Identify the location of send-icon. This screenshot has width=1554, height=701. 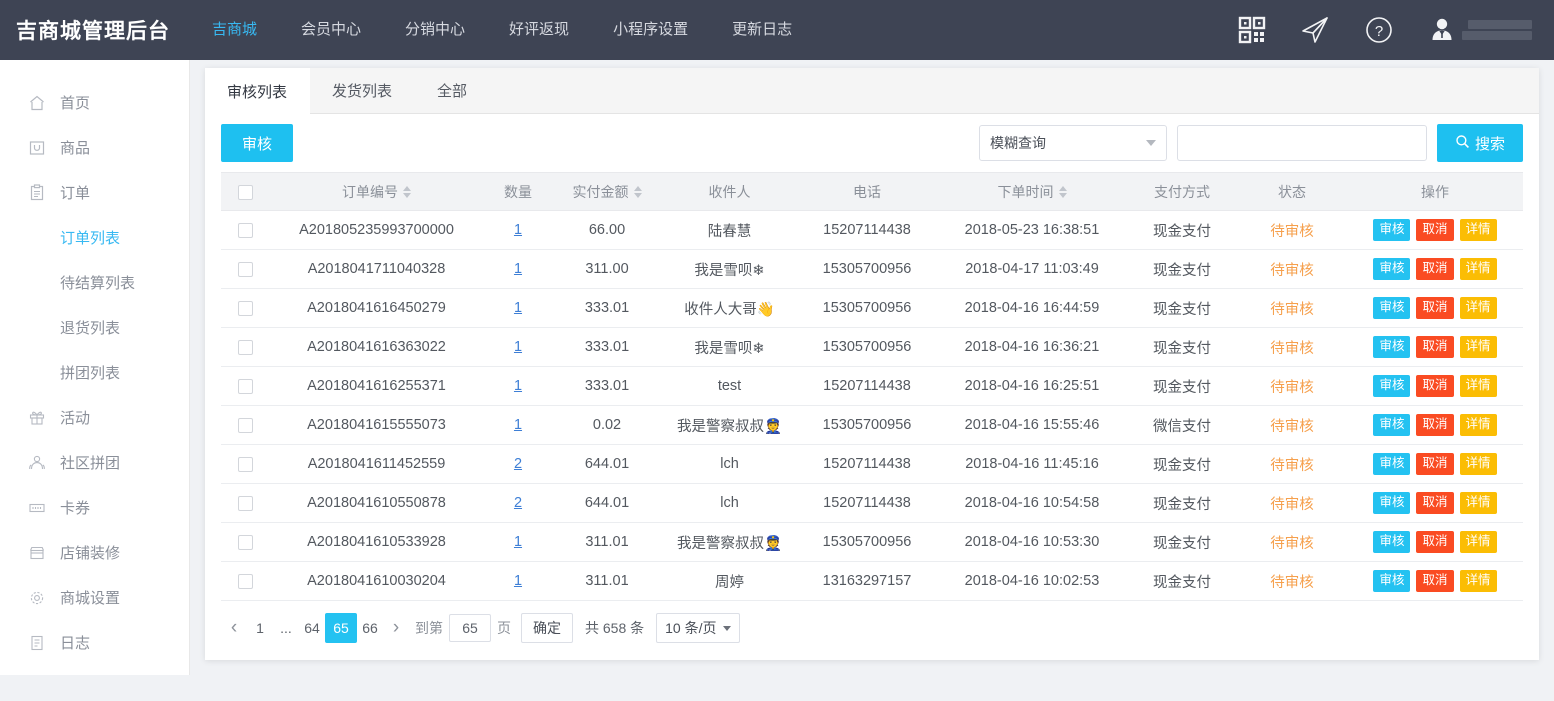
(1315, 30).